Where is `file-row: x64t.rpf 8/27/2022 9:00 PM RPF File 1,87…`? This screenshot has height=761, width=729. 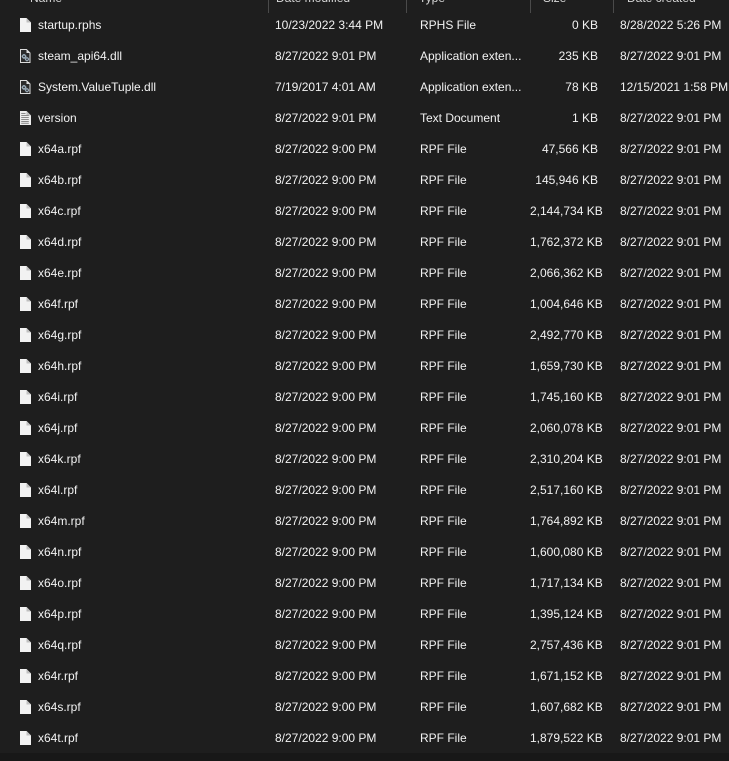
file-row: x64t.rpf 8/27/2022 9:00 PM RPF File 1,87… is located at coordinates (364, 737).